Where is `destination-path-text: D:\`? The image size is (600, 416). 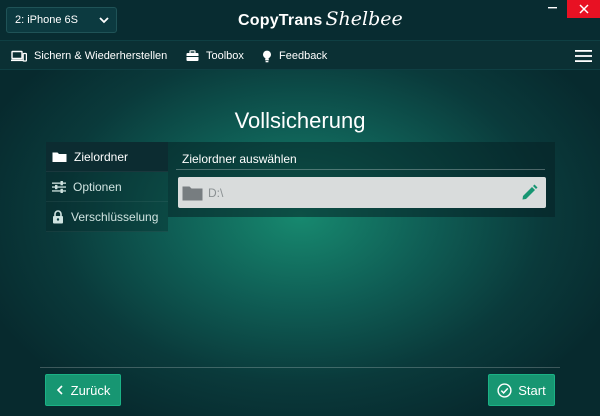 destination-path-text: D:\ is located at coordinates (216, 192).